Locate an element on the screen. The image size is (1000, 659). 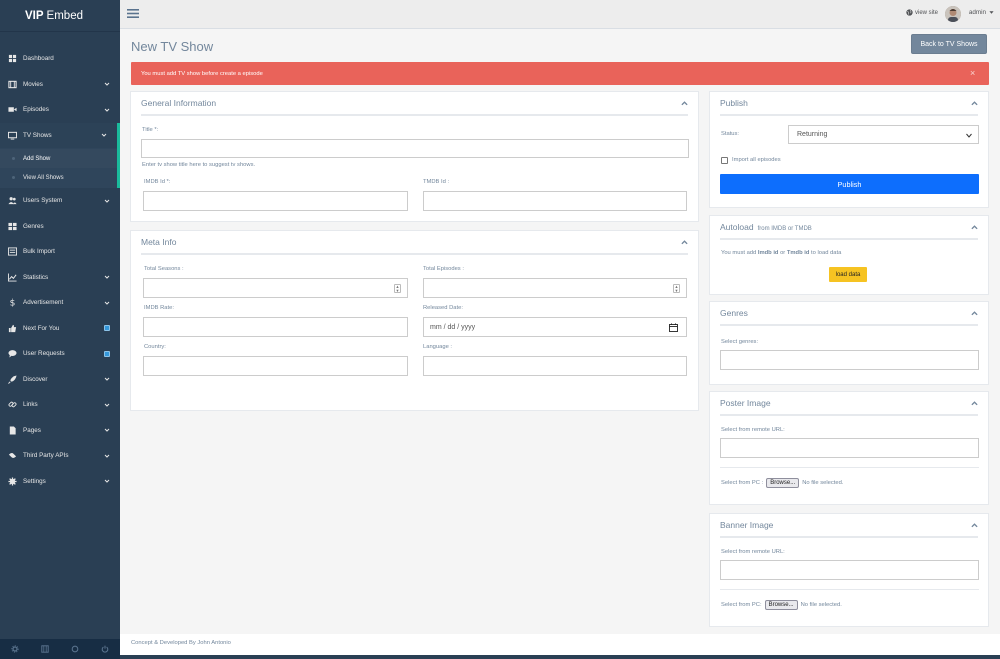
list-icon is located at coordinates (12, 251).